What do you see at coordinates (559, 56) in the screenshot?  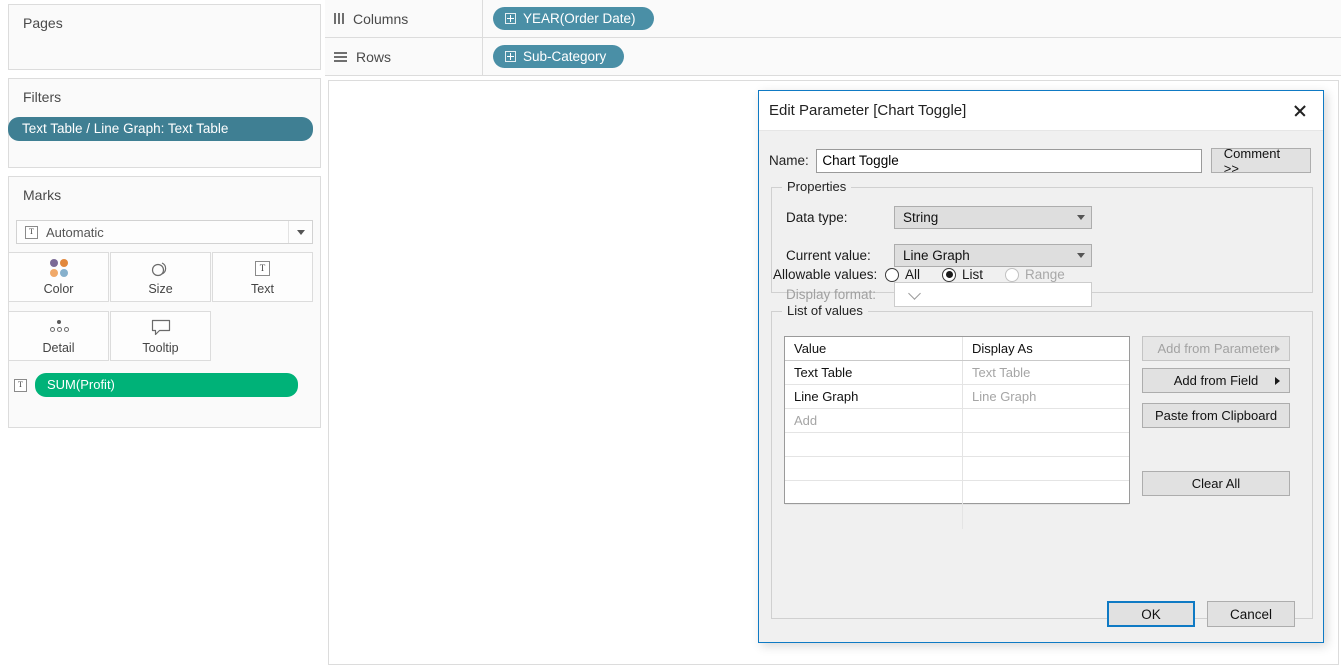 I see `rows-pill-sub-category: Sub-Category` at bounding box center [559, 56].